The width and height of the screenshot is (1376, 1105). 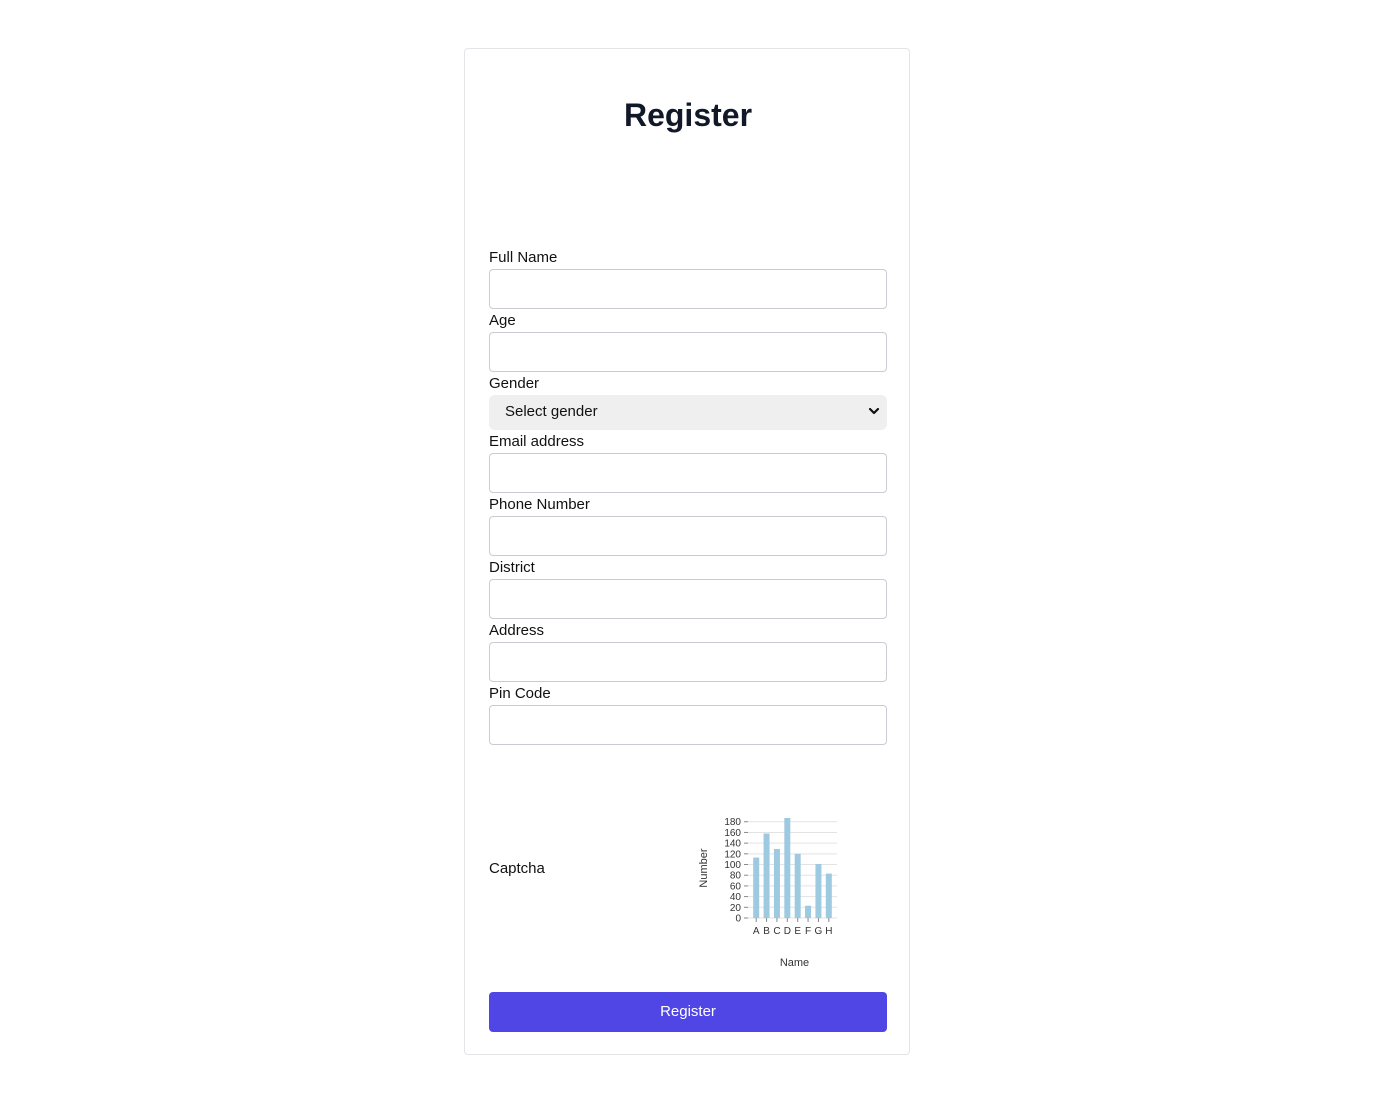 I want to click on chart-bar-f, so click(x=808, y=911).